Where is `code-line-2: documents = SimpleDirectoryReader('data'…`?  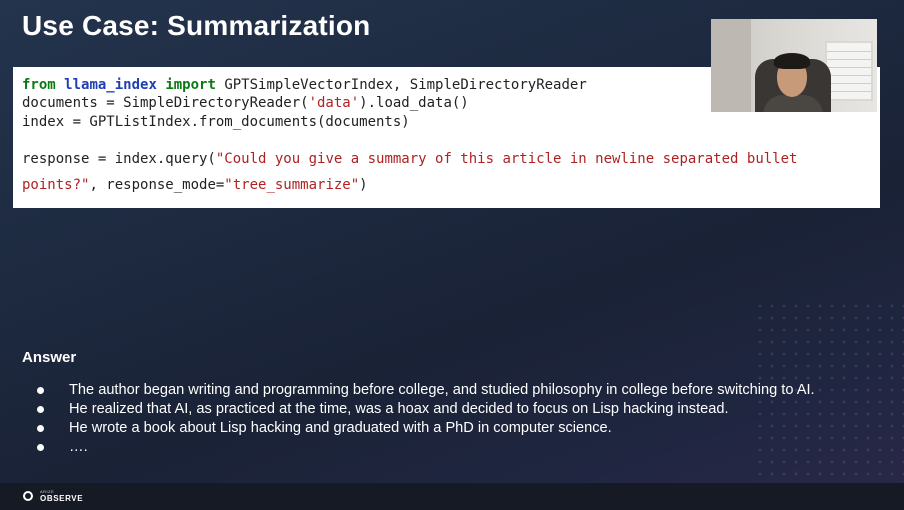
code-line-2: documents = SimpleDirectoryReader('data'… is located at coordinates (245, 103).